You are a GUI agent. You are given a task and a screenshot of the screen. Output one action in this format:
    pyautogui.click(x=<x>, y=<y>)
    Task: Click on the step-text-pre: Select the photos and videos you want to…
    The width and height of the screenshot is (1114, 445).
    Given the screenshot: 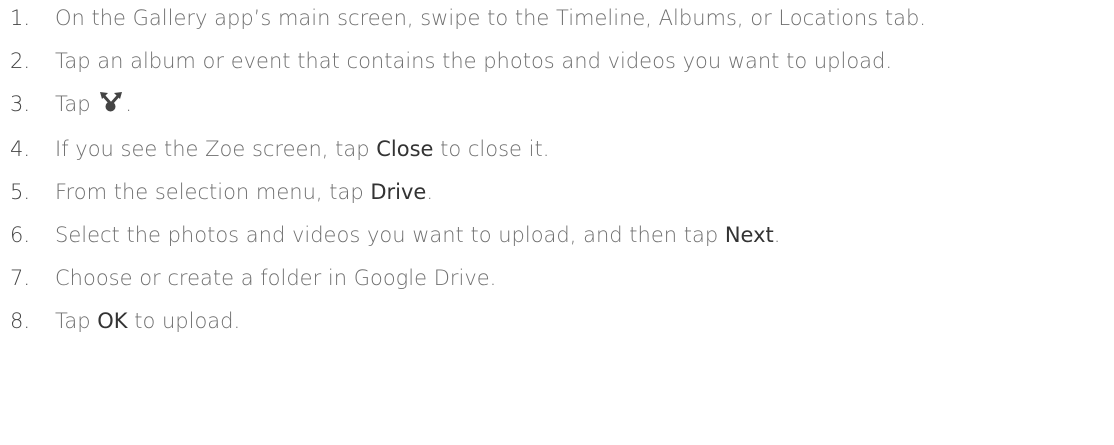 What is the action you would take?
    pyautogui.click(x=390, y=235)
    